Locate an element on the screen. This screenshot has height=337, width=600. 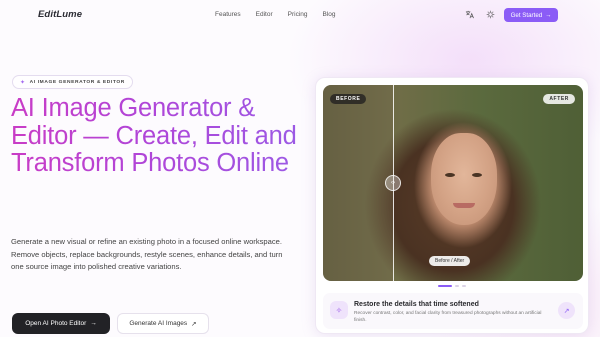
sun-icon is located at coordinates (490, 14).